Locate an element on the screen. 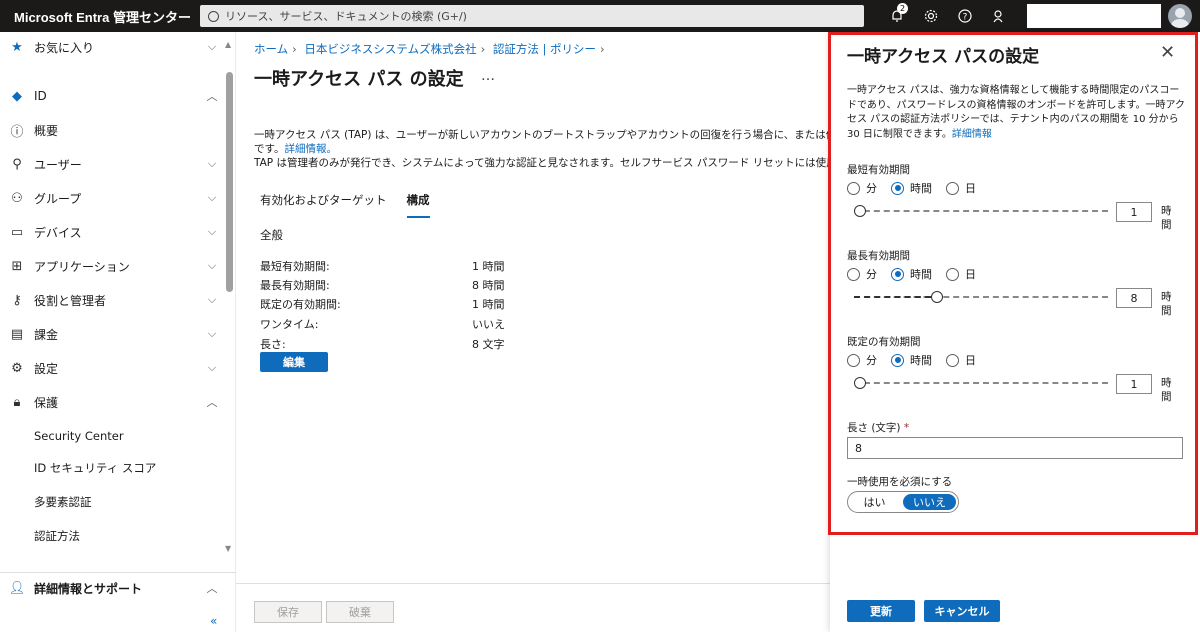  search-input: リソース、サービス、ドキュメントの検索 (G+/) is located at coordinates (532, 16).